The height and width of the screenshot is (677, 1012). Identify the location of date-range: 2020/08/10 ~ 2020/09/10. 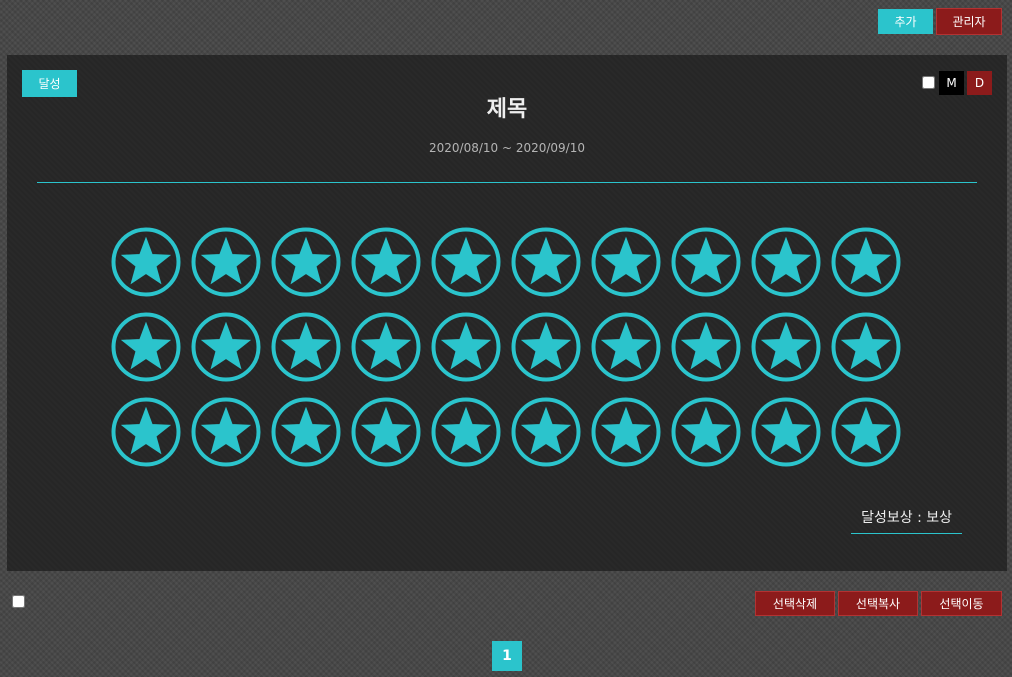
(506, 148).